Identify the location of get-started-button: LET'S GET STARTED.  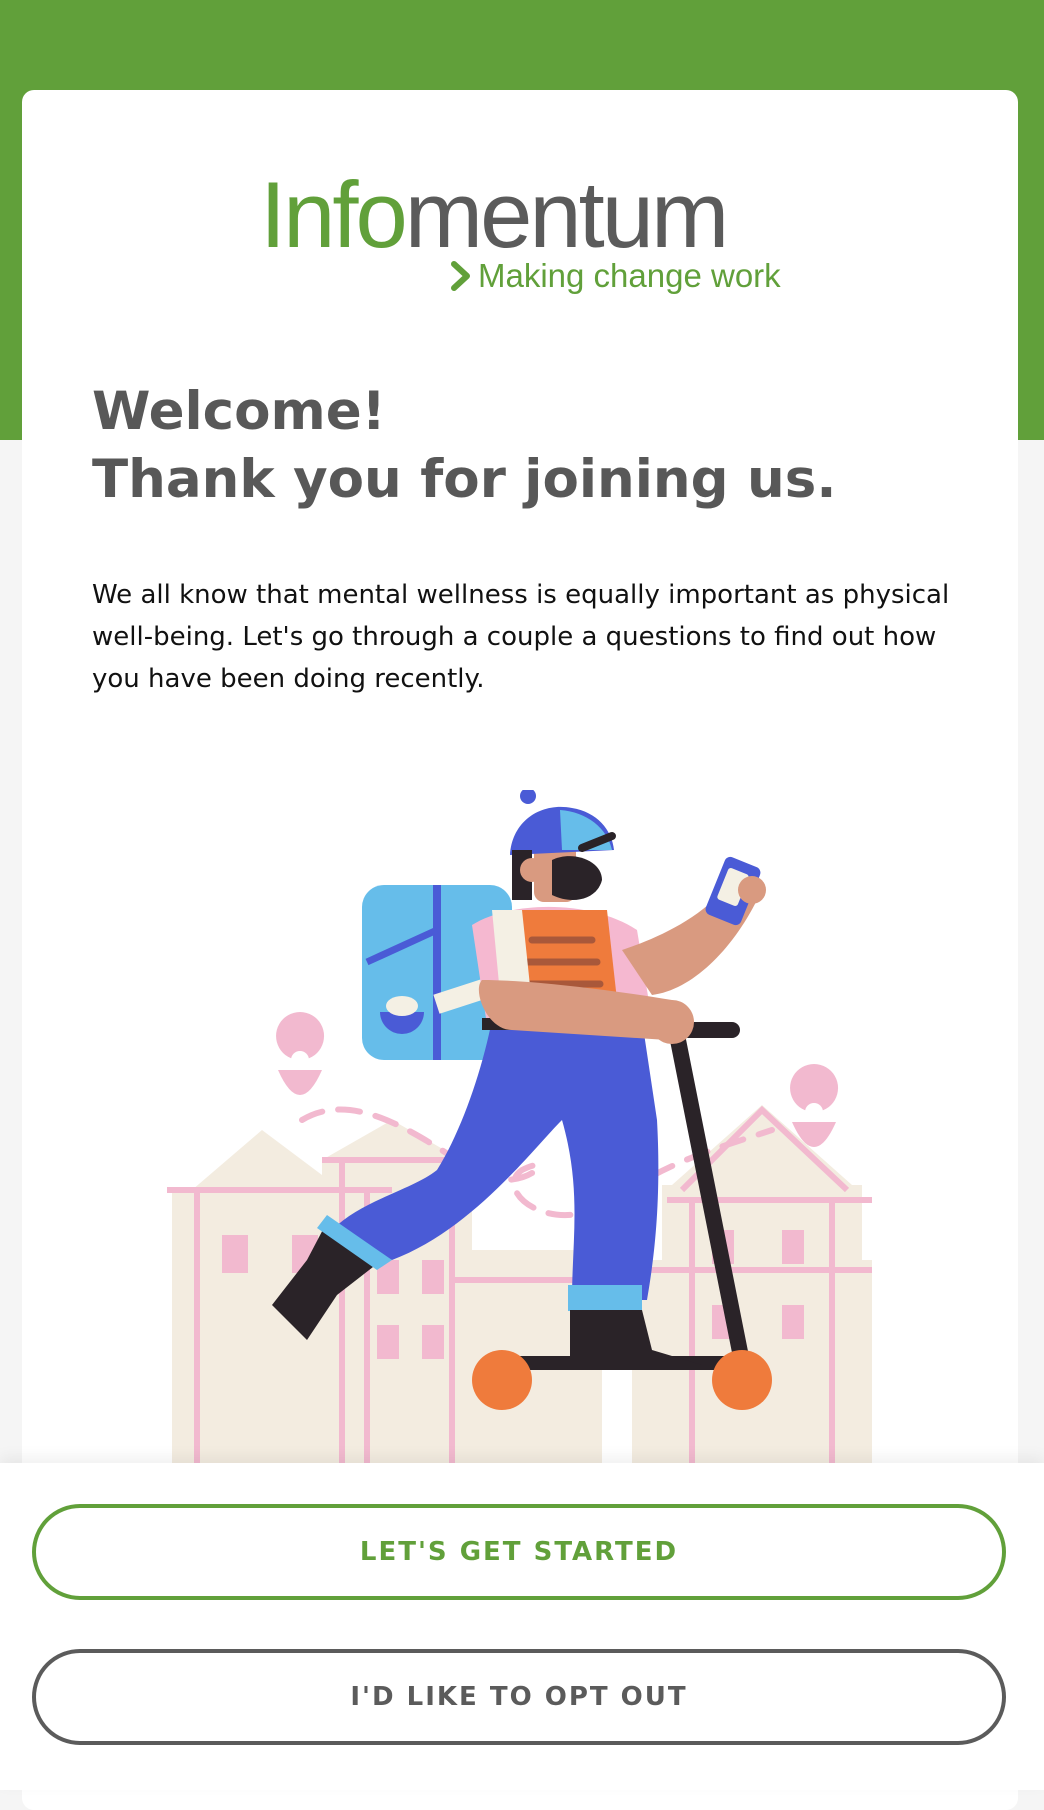
(519, 1552).